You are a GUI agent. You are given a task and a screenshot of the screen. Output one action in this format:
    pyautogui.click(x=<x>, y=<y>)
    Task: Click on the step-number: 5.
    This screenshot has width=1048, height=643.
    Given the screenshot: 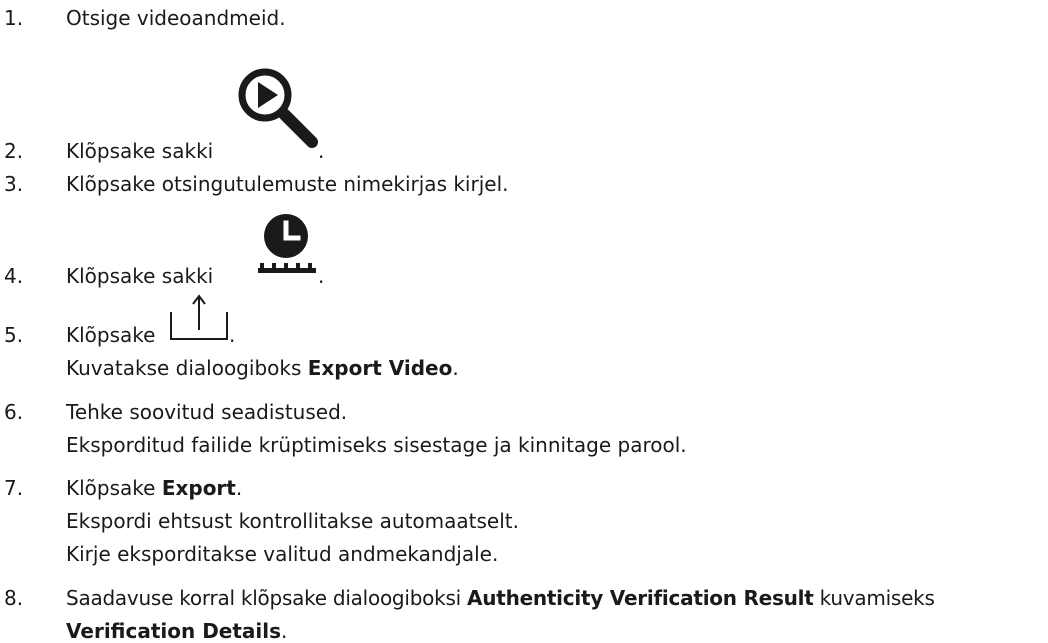 What is the action you would take?
    pyautogui.click(x=14, y=335)
    